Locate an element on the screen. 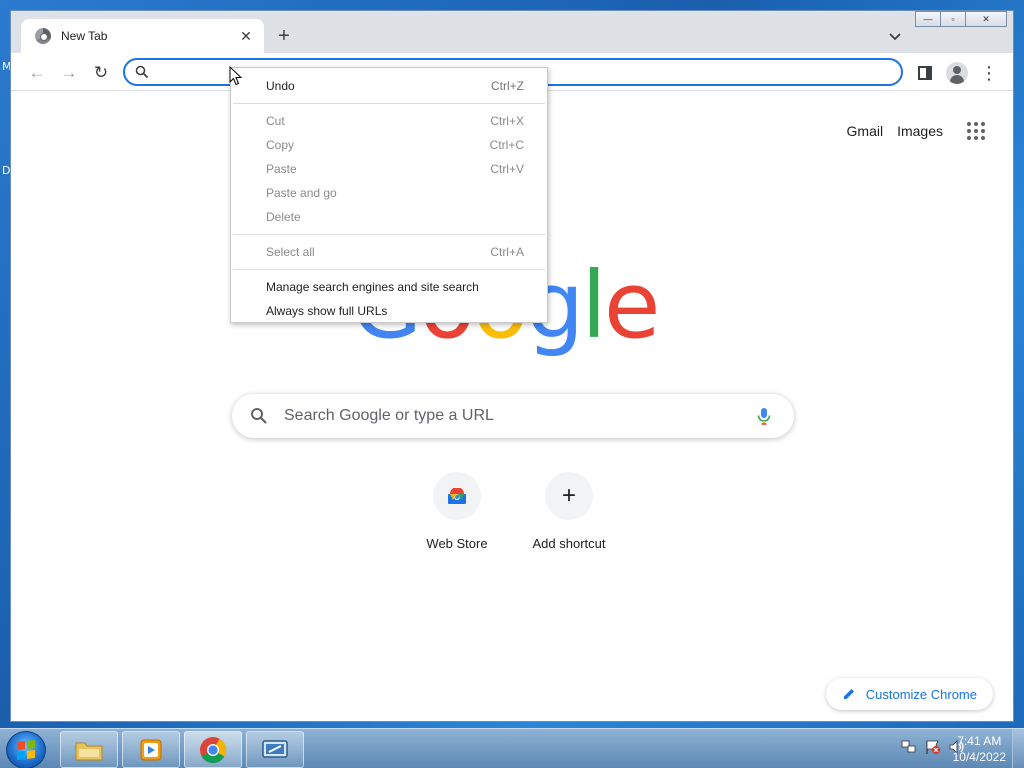 The image size is (1024, 768). shortcut-label: Add shortcut is located at coordinates (569, 543).